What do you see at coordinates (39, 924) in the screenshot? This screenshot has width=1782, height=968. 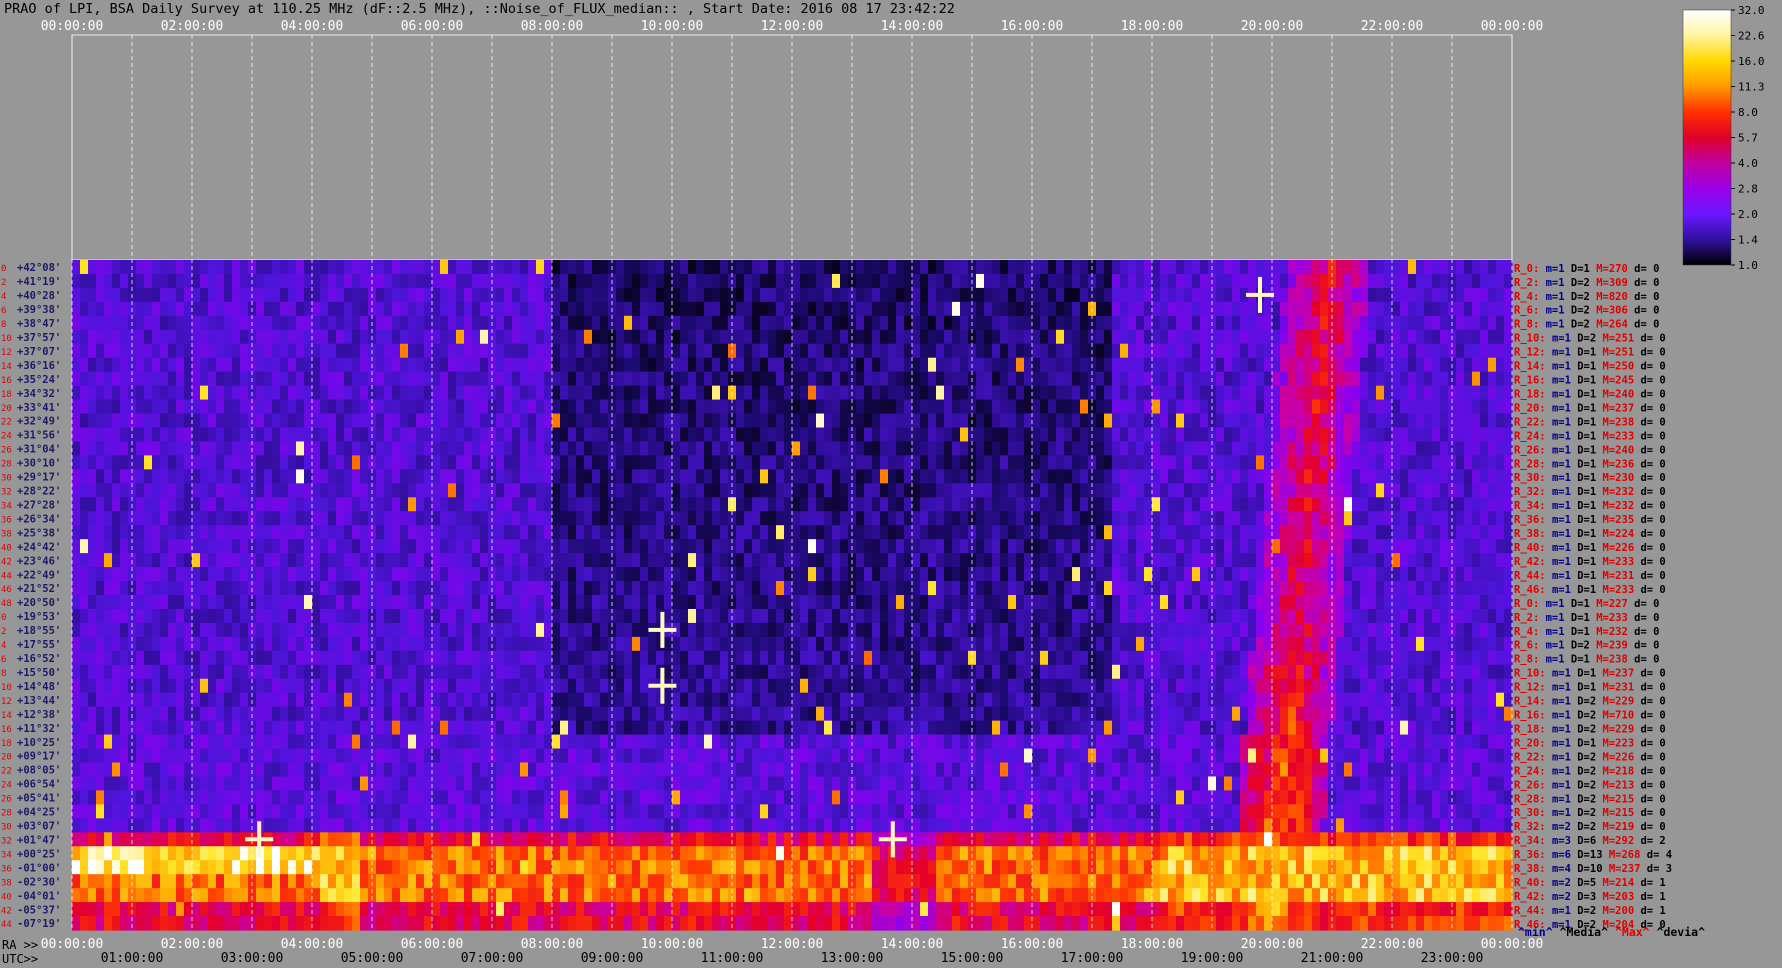 I see `declination-label: -07°19'` at bounding box center [39, 924].